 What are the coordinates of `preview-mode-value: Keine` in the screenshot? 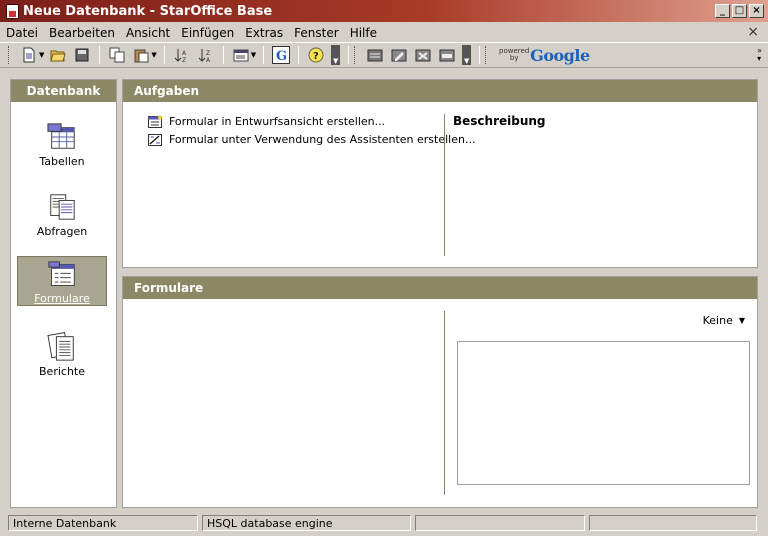 It's located at (717, 320).